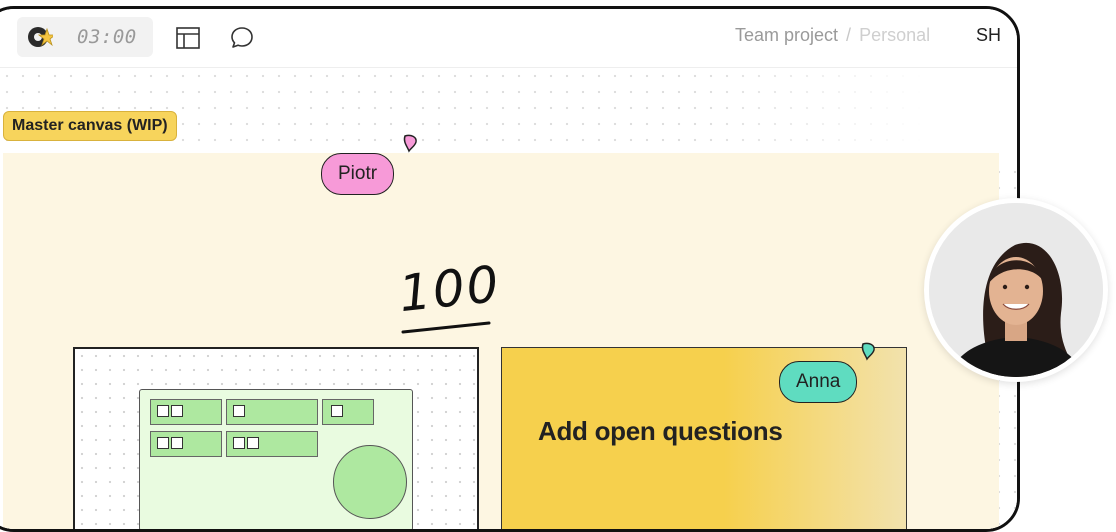 The image size is (1116, 532). I want to click on person-icon, so click(1016, 290).